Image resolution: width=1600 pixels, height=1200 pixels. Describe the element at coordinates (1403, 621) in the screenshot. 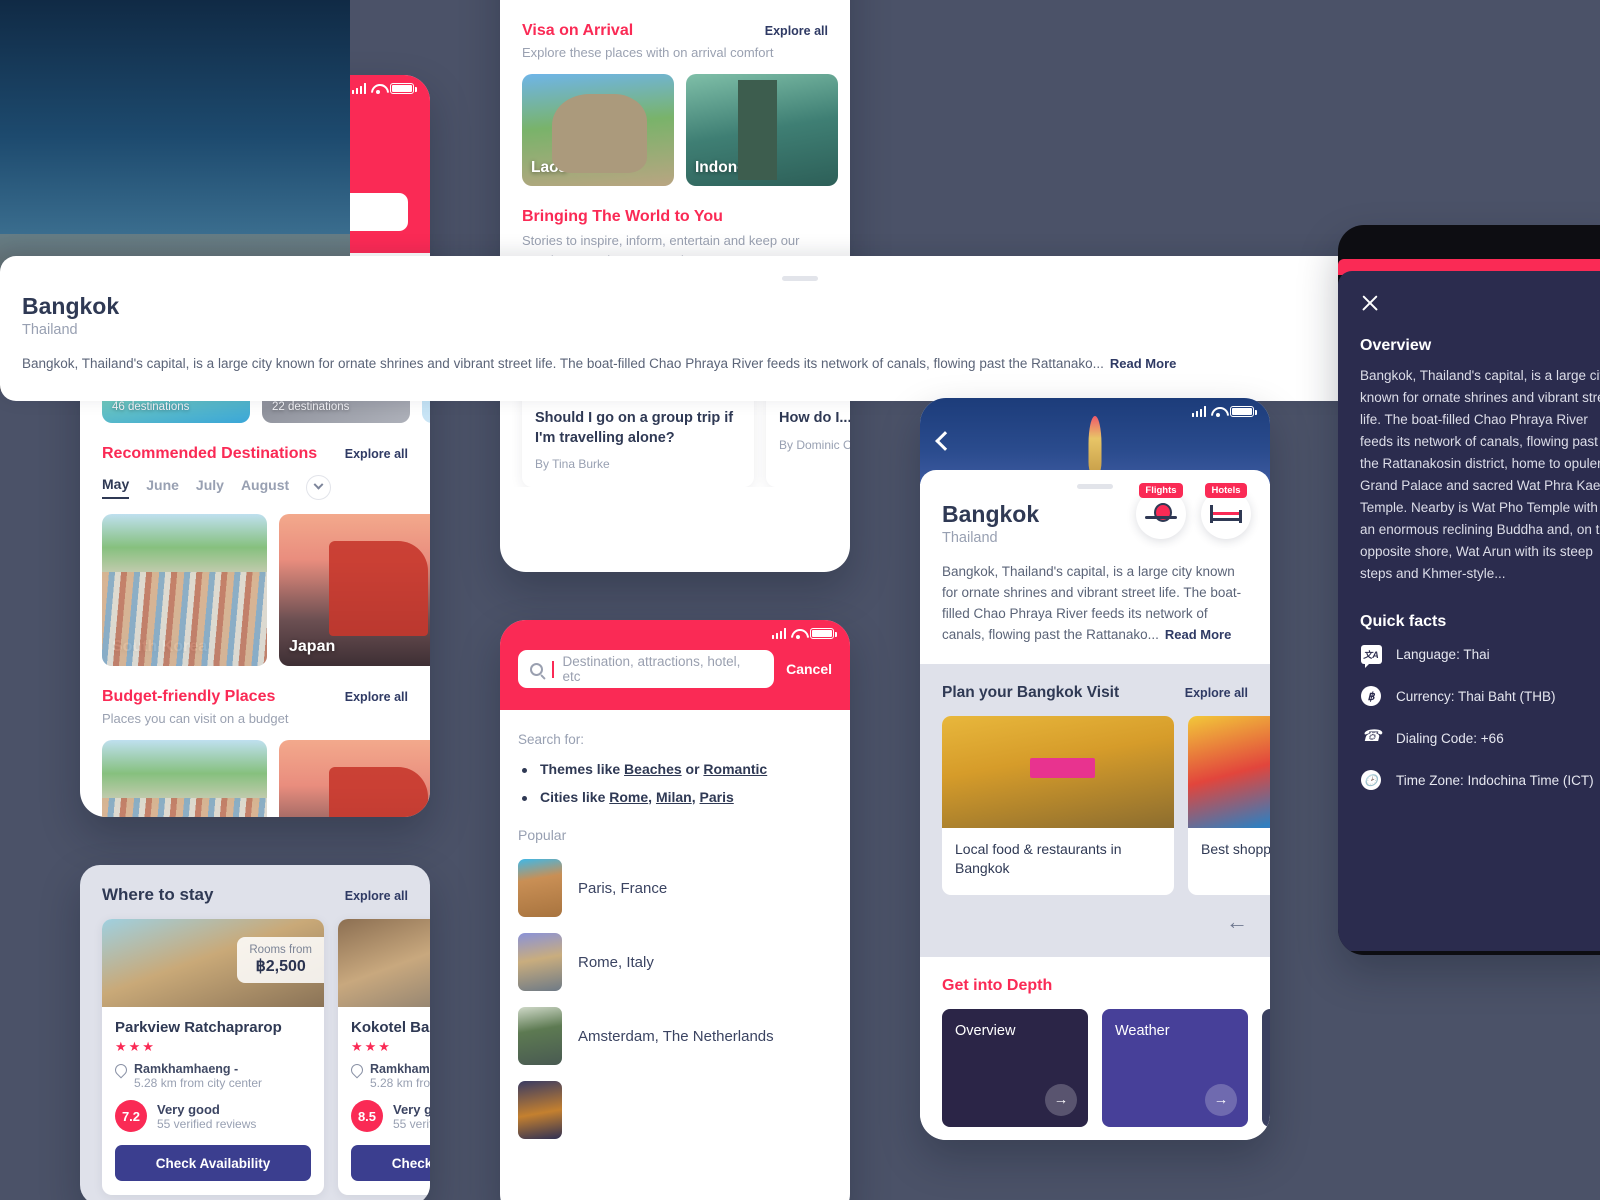

I see `quick-facts-heading: Quick facts` at that location.